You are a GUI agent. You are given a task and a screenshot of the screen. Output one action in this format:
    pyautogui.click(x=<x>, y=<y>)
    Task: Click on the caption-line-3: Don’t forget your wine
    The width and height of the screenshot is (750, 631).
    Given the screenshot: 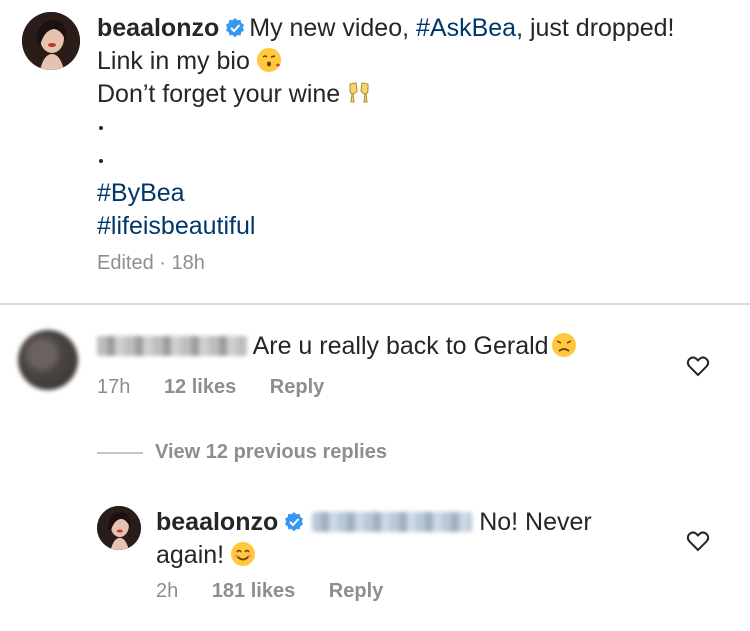 What is the action you would take?
    pyautogui.click(x=417, y=94)
    